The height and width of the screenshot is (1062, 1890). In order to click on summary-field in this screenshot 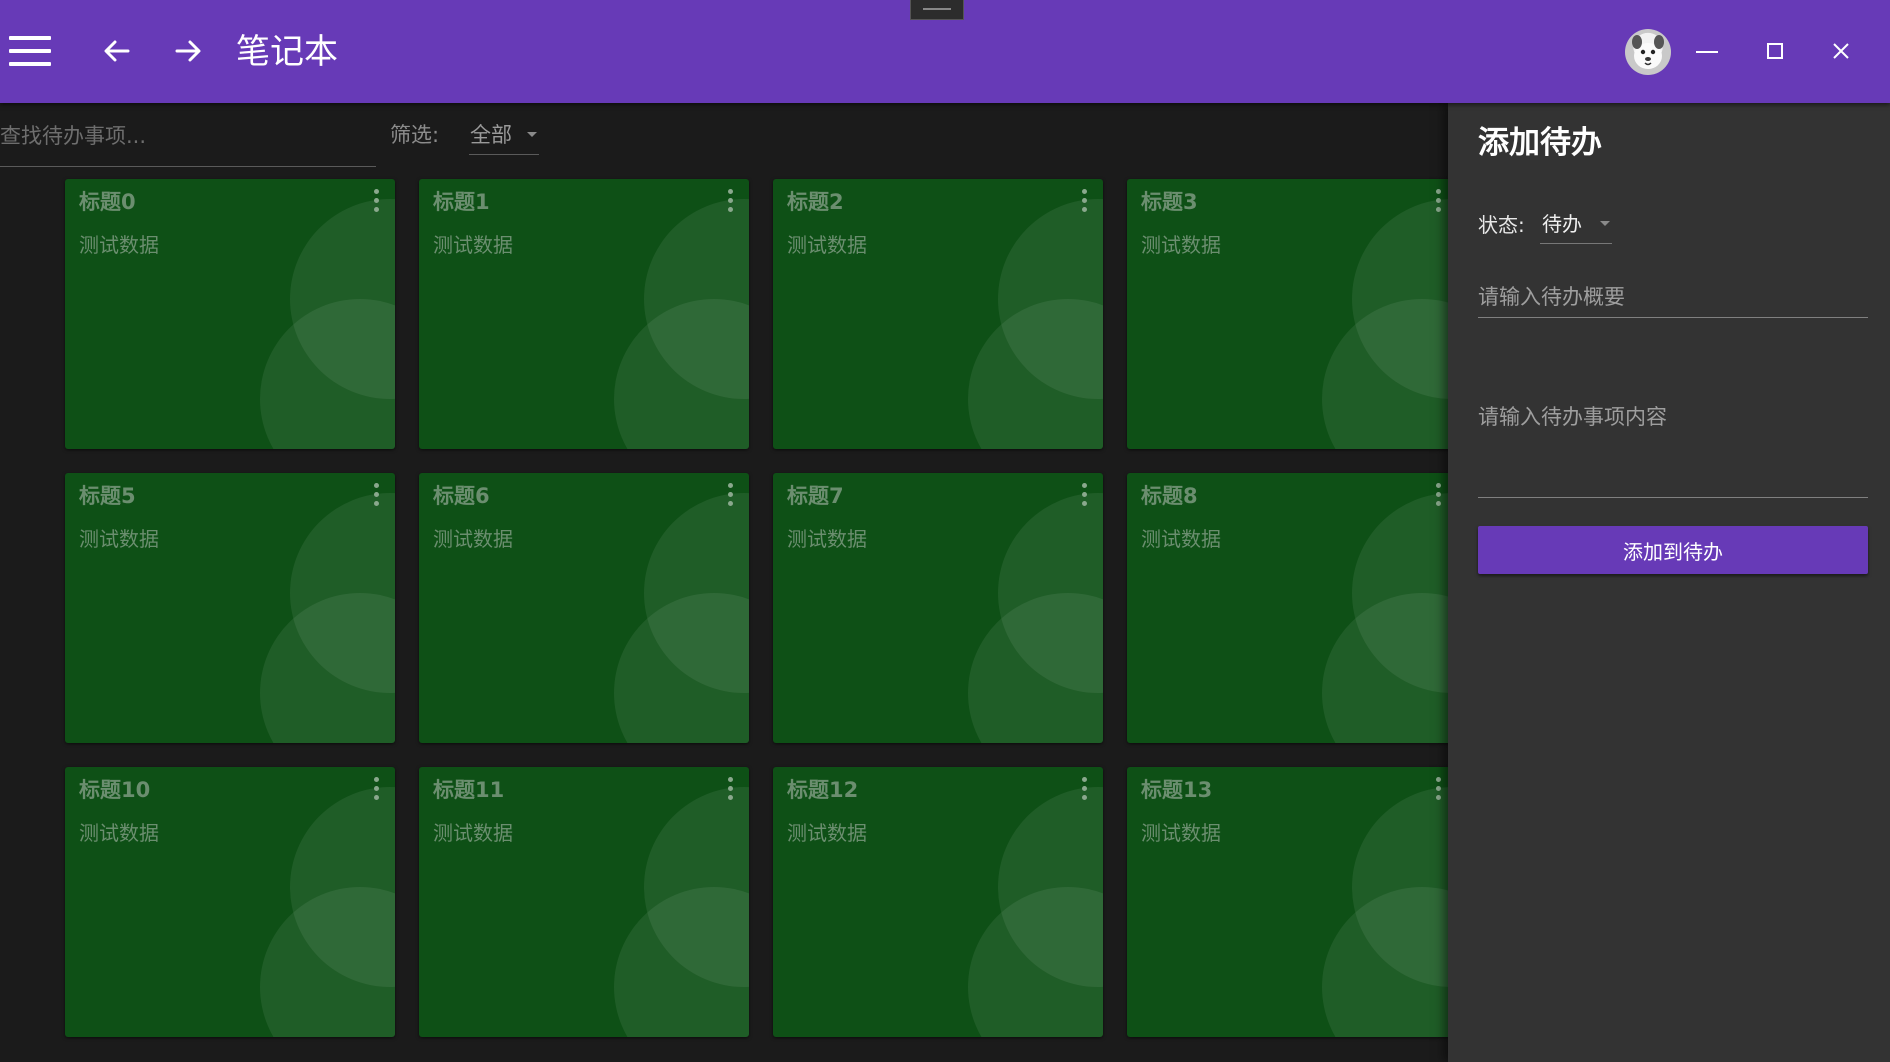, I will do `click(1673, 298)`.